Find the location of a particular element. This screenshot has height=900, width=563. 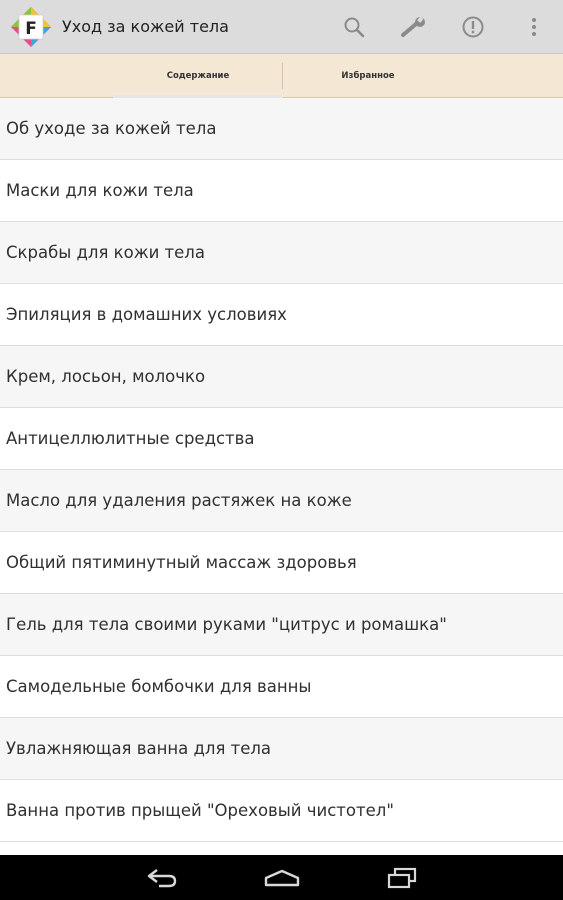

settings-button is located at coordinates (414, 27).